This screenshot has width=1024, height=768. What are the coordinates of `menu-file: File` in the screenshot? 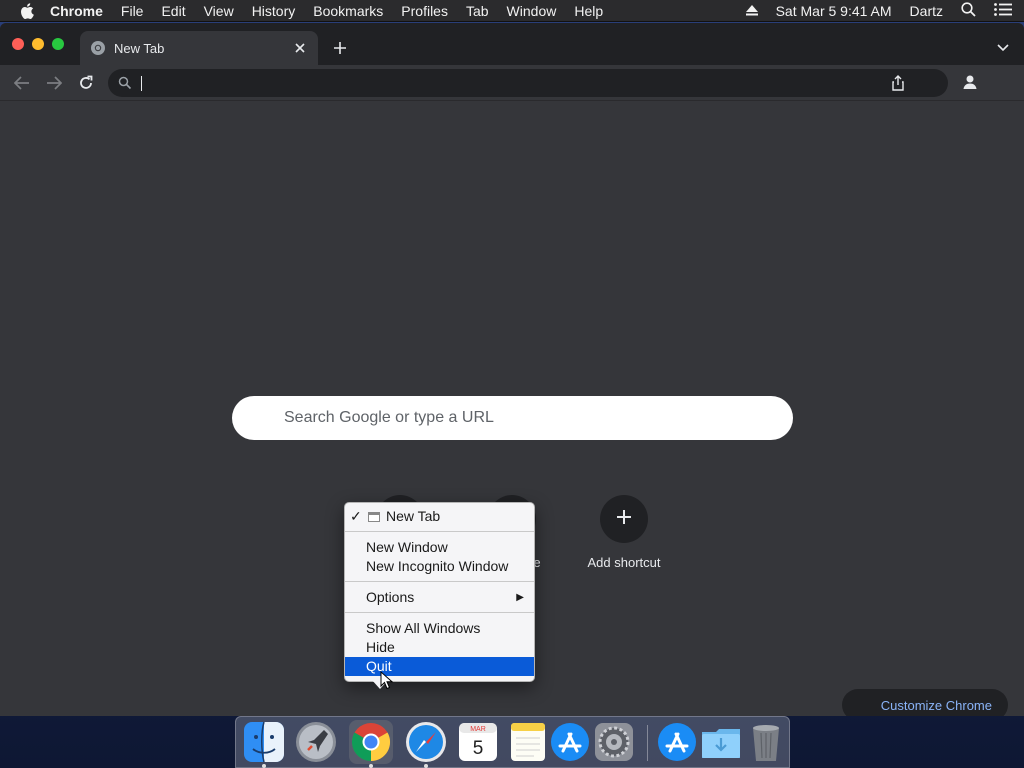 It's located at (132, 11).